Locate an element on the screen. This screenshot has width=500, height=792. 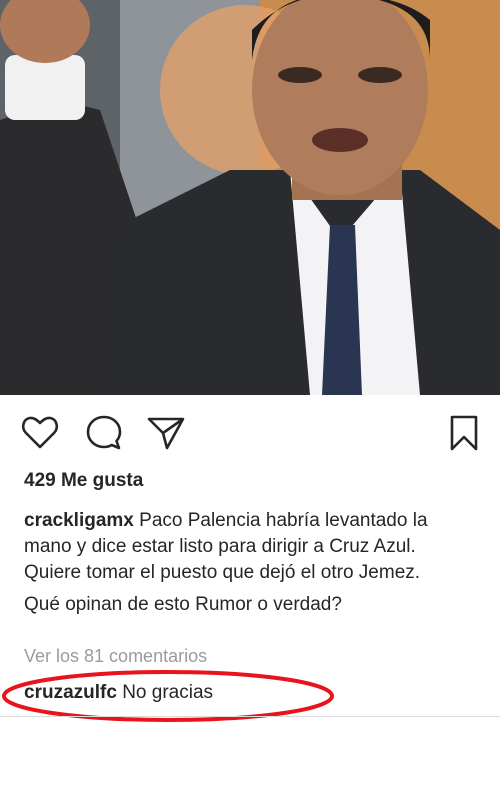
heart-icon is located at coordinates (40, 433).